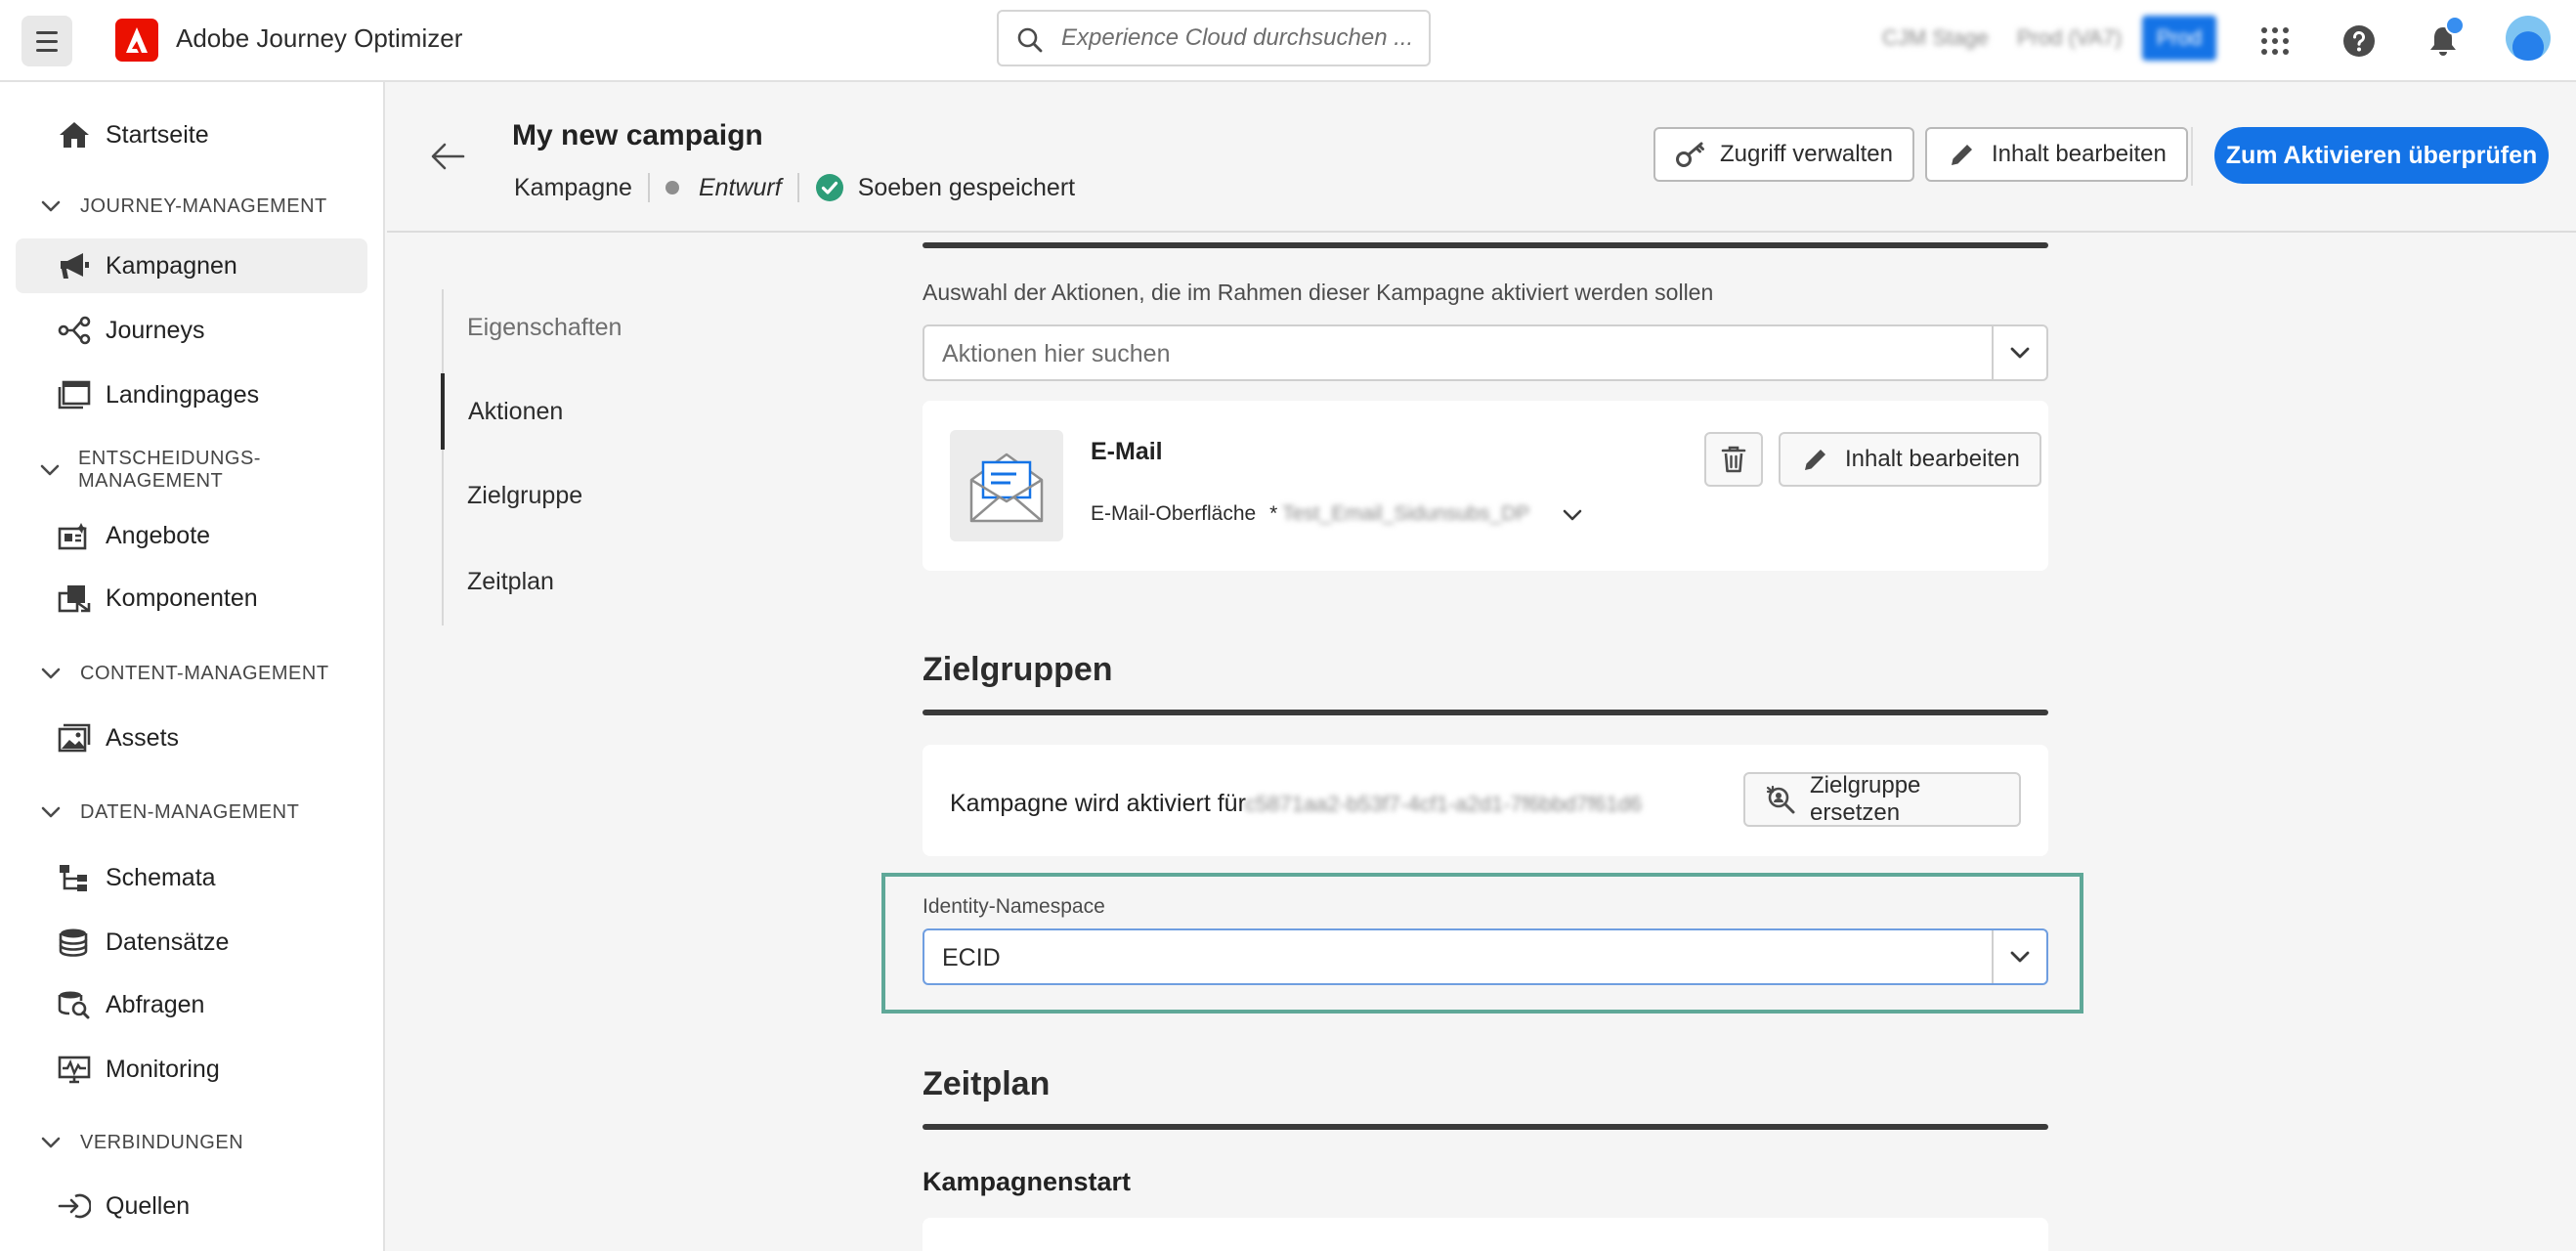 The width and height of the screenshot is (2576, 1251). Describe the element at coordinates (191, 1206) in the screenshot. I see `sidebar-item-quellen: Quellen` at that location.